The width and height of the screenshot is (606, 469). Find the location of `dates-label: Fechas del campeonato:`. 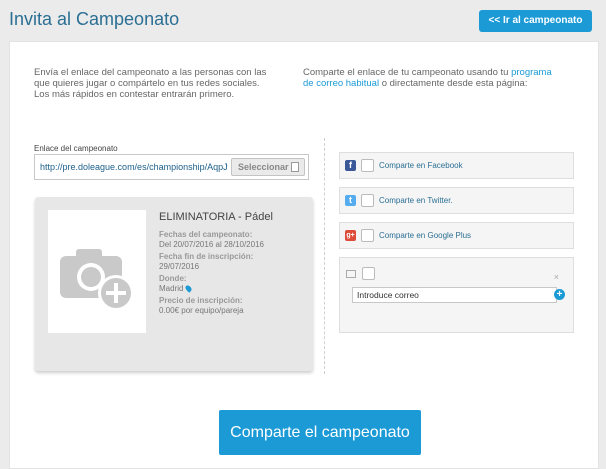

dates-label: Fechas del campeonato: is located at coordinates (206, 234).